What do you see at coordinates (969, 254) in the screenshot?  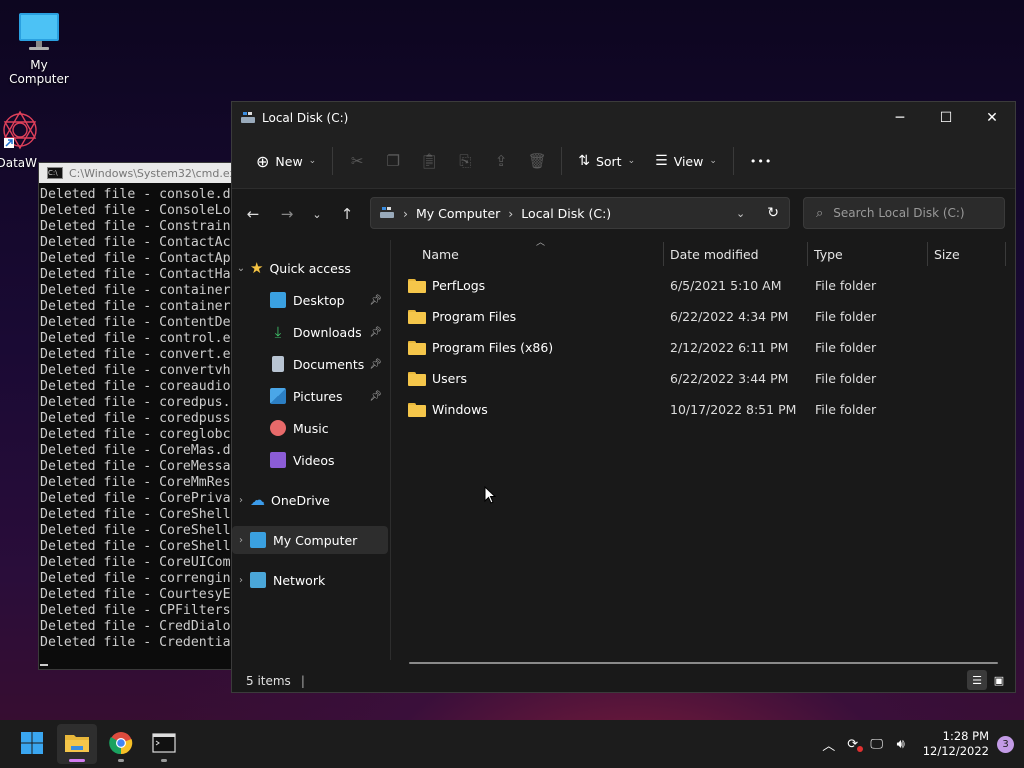 I see `column-header-size: Size` at bounding box center [969, 254].